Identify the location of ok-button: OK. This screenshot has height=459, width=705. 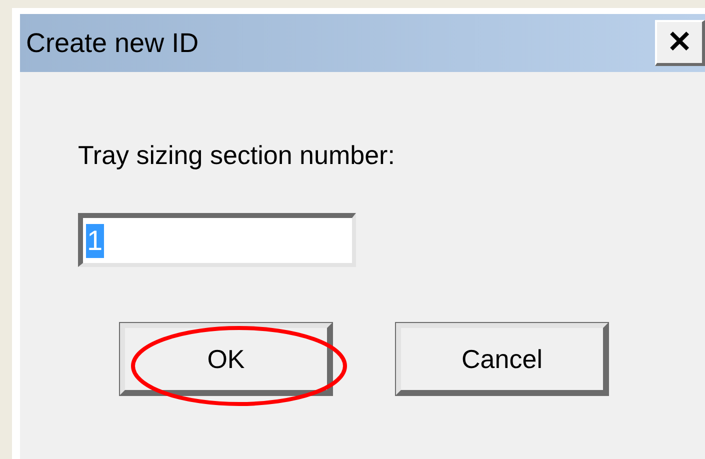
(226, 359).